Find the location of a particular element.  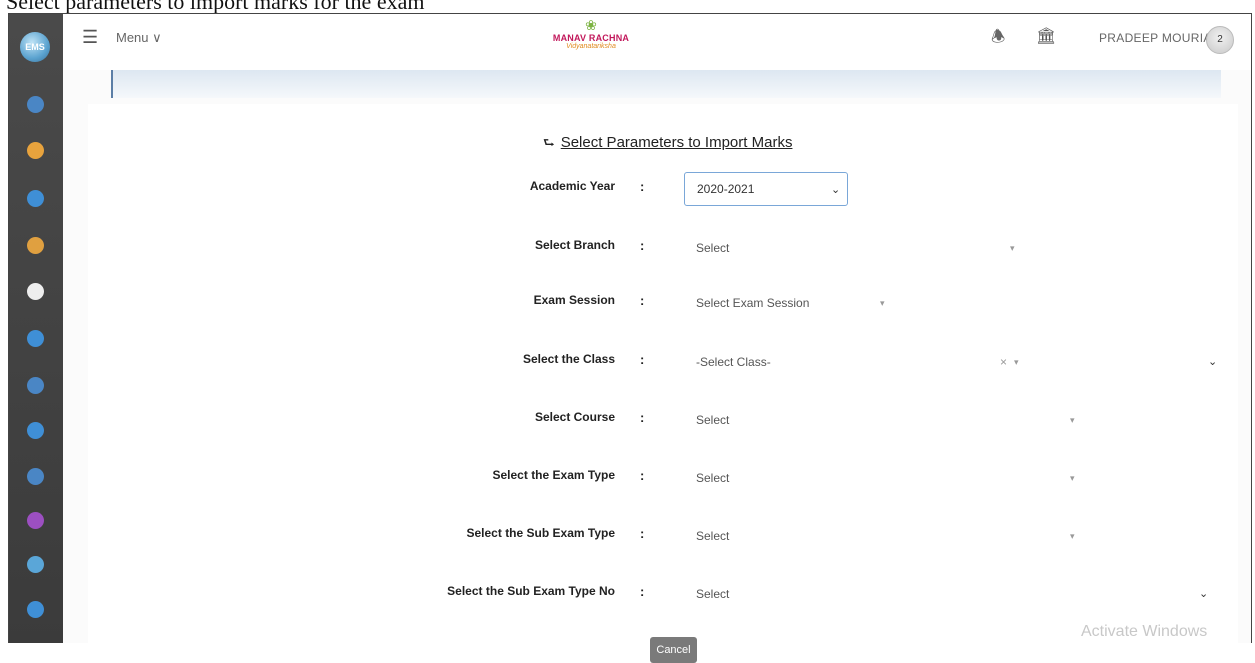

field-label: Select Branch is located at coordinates (574, 245).